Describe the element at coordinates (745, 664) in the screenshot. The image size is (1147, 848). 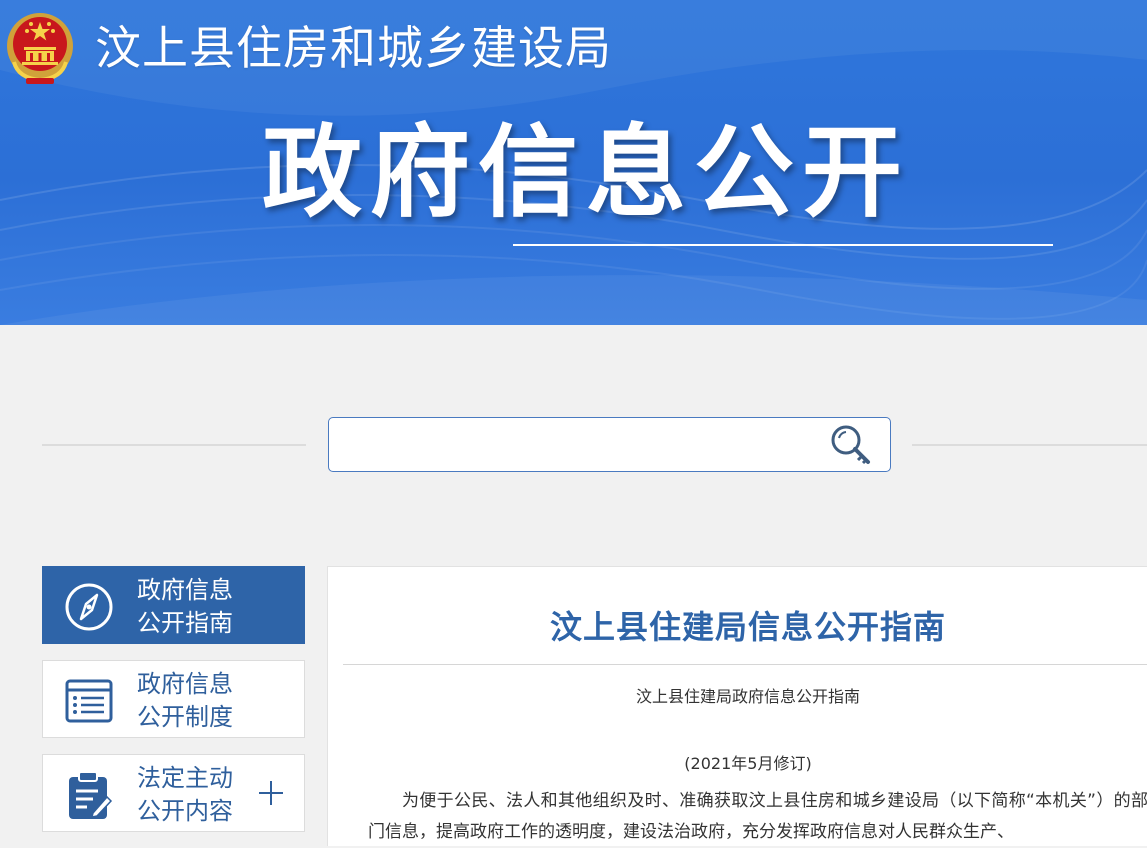
I see `article-divider` at that location.